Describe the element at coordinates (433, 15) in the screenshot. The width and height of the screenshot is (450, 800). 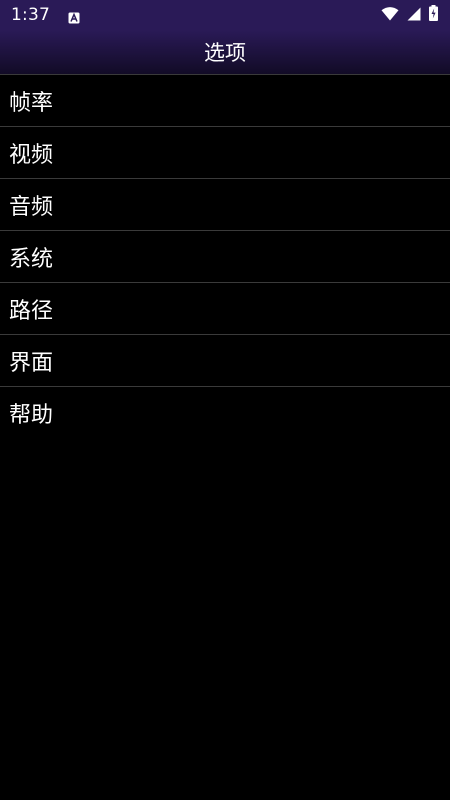
I see `battery-charging-icon` at that location.